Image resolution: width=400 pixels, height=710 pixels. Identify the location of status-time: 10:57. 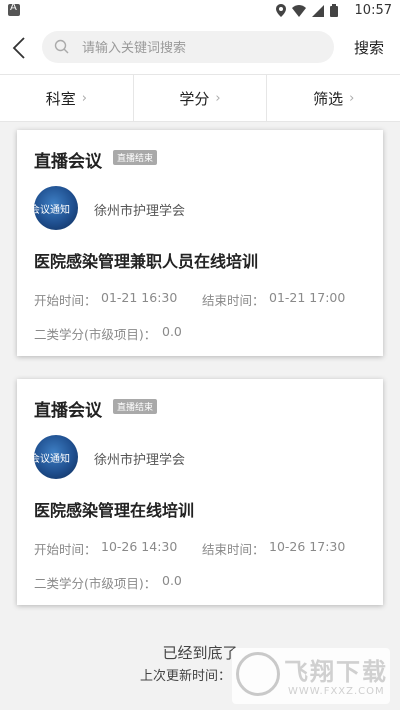
(373, 10).